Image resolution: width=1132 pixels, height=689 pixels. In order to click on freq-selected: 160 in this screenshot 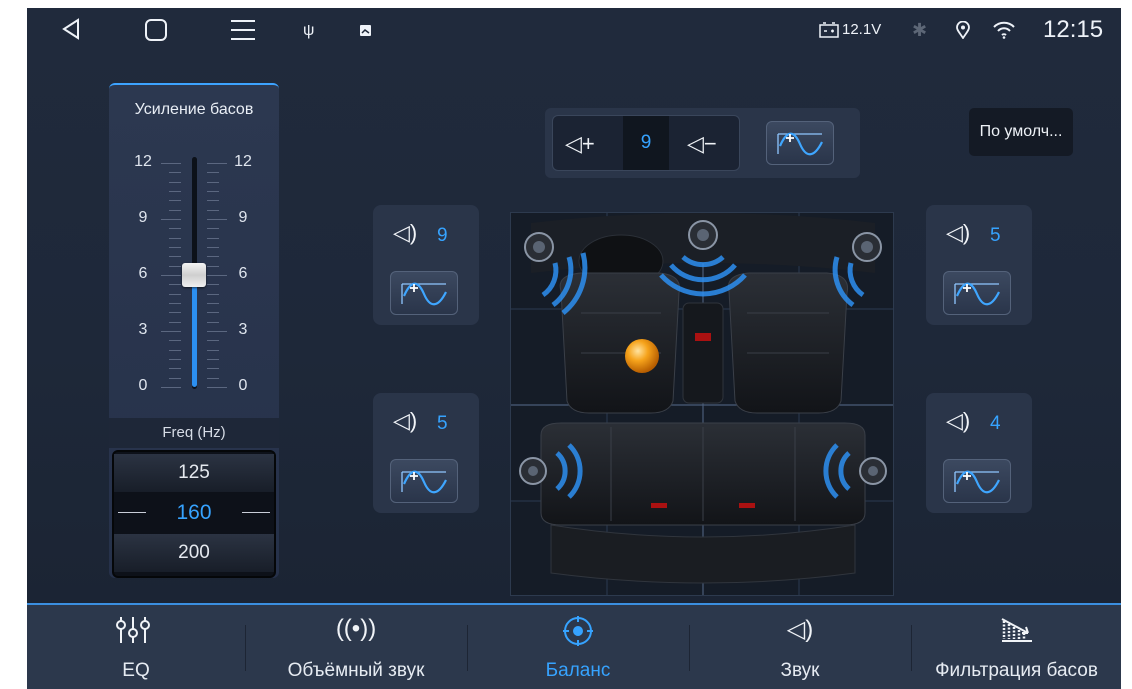, I will do `click(194, 513)`.